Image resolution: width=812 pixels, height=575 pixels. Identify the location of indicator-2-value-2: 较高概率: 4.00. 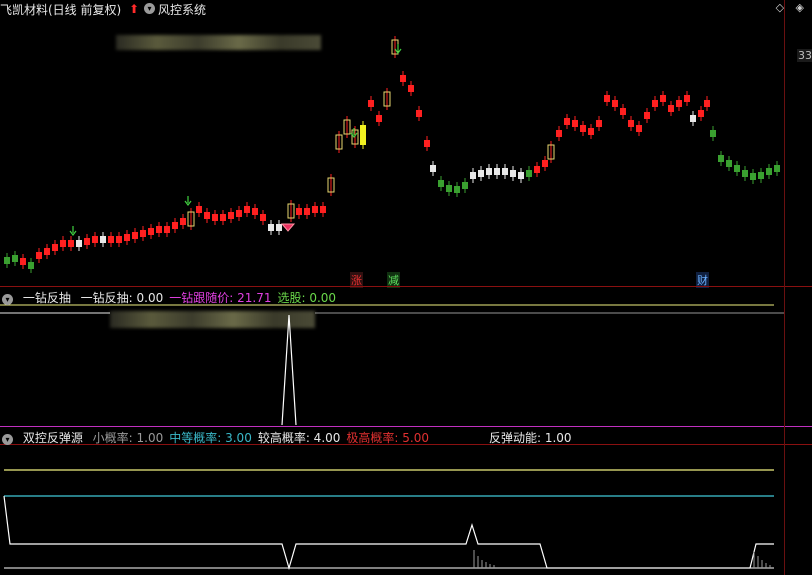
(299, 438).